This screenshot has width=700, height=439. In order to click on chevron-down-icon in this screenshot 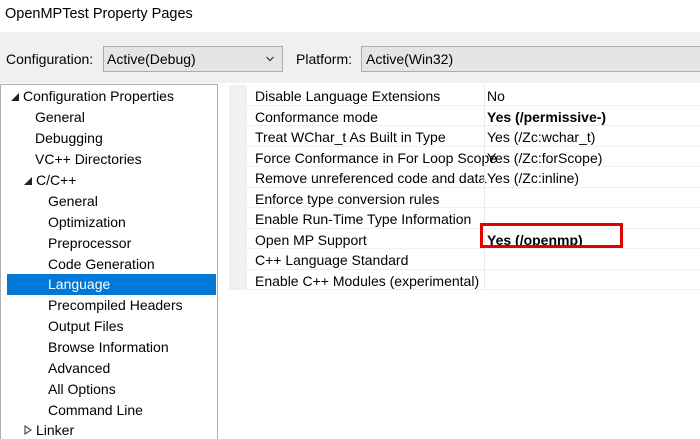, I will do `click(270, 59)`.